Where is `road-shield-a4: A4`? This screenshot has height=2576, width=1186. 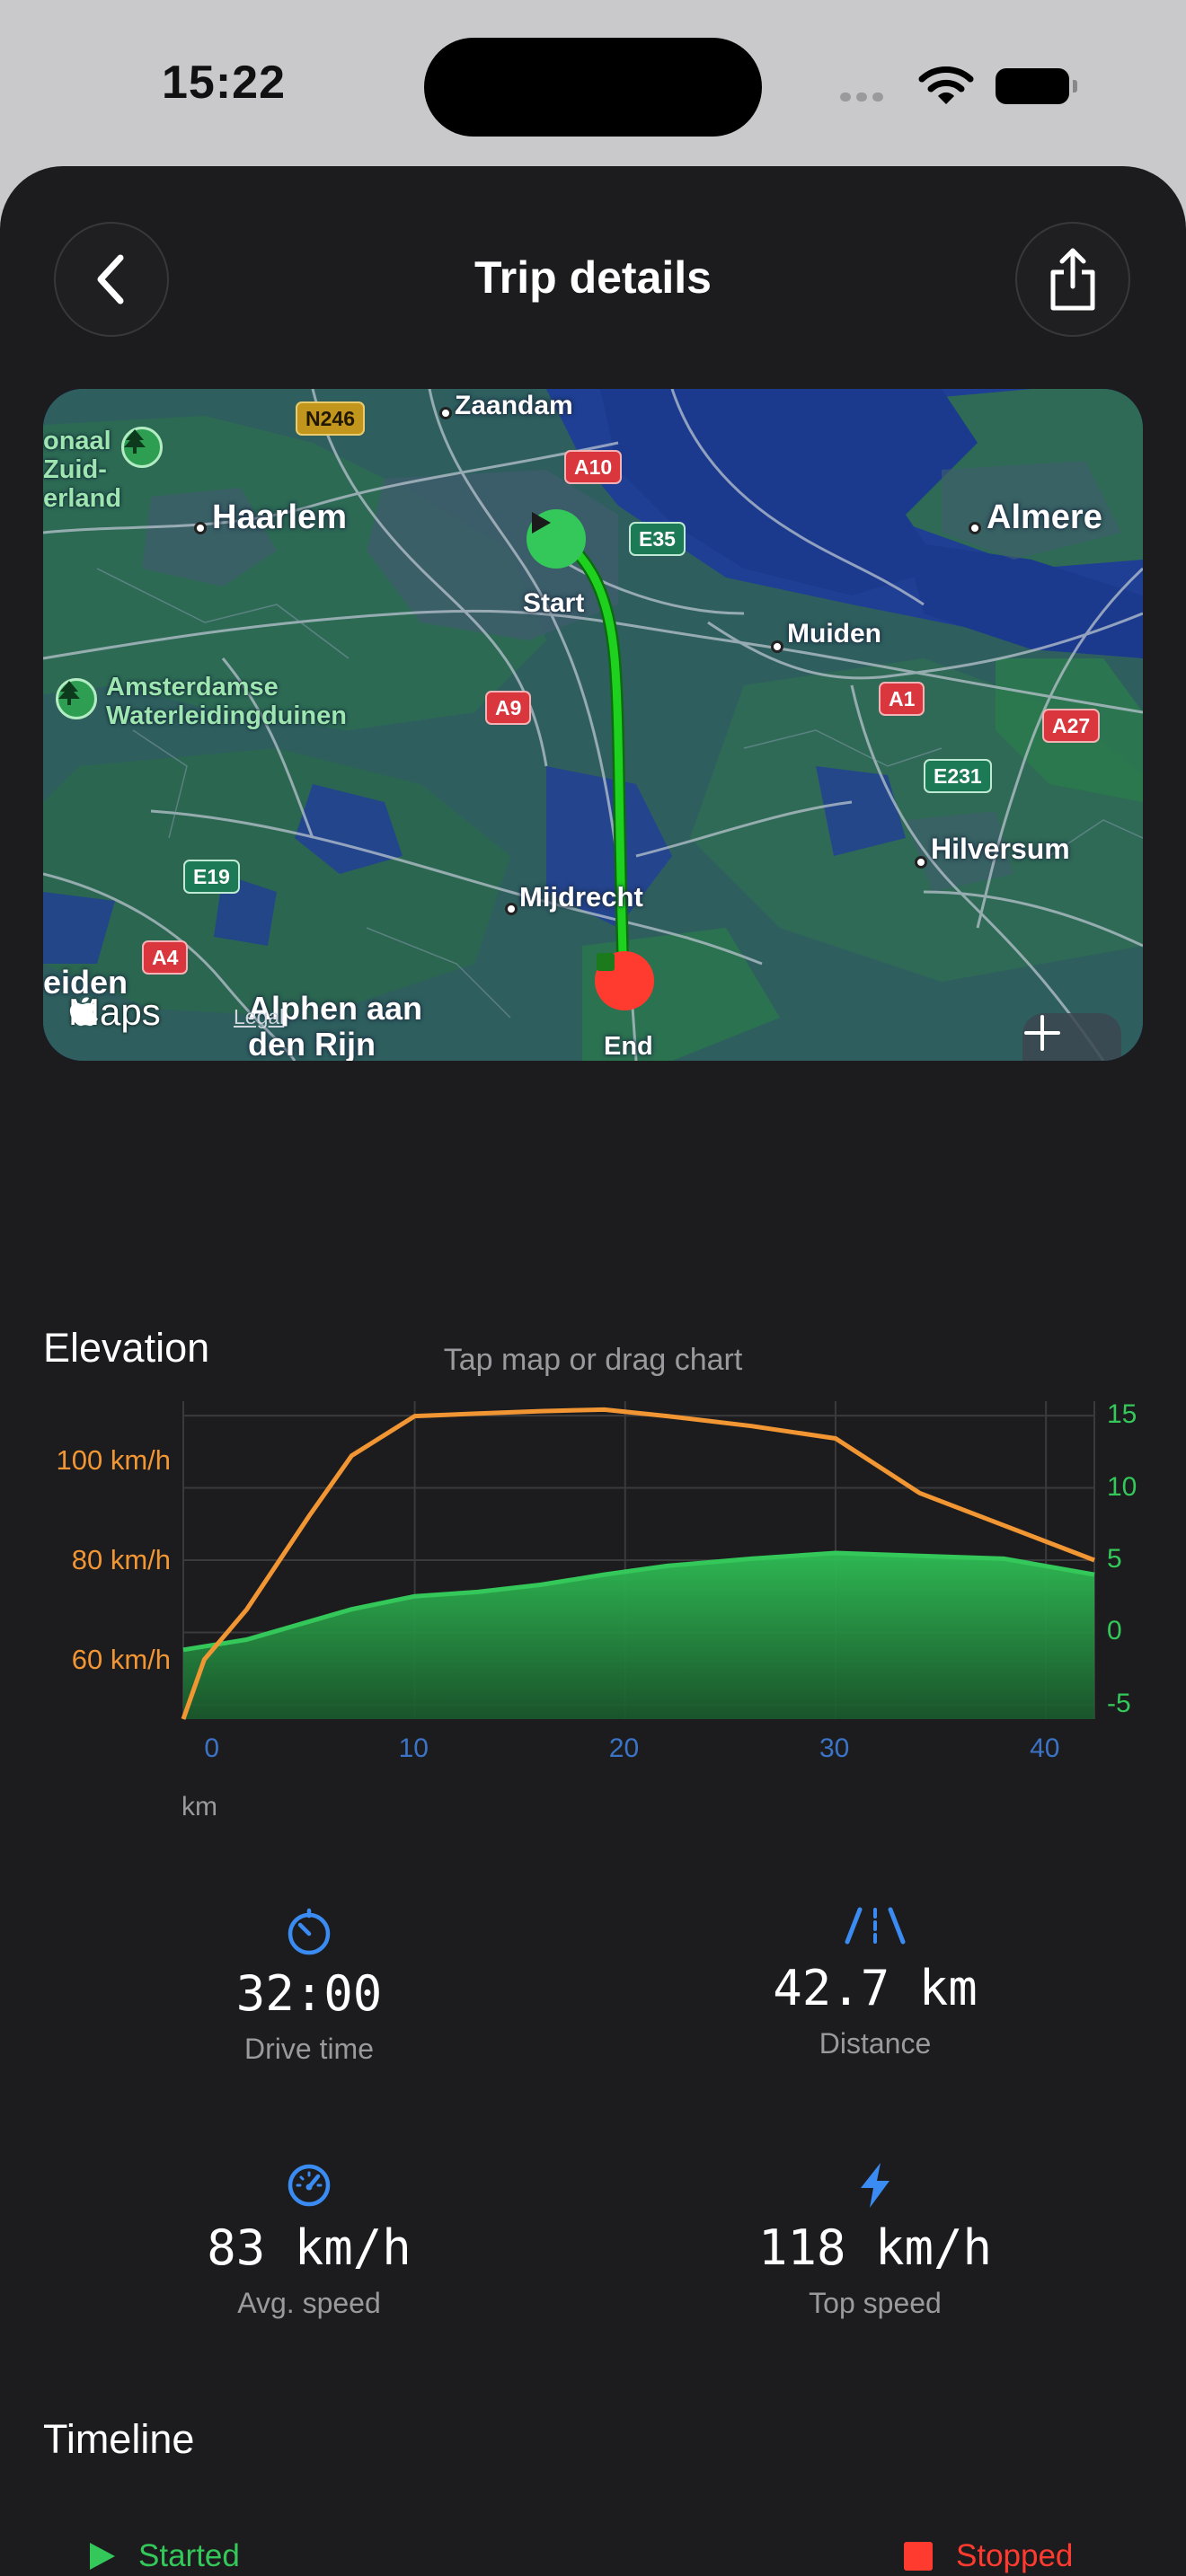 road-shield-a4: A4 is located at coordinates (165, 958).